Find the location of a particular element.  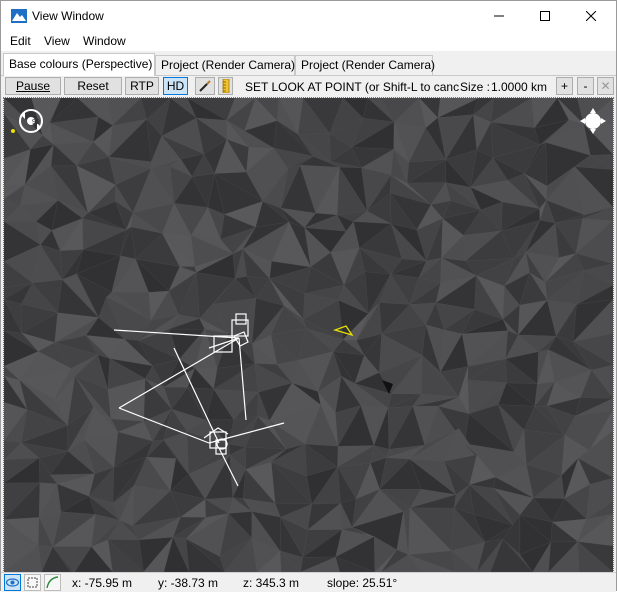

recenter-icon is located at coordinates (593, 122).